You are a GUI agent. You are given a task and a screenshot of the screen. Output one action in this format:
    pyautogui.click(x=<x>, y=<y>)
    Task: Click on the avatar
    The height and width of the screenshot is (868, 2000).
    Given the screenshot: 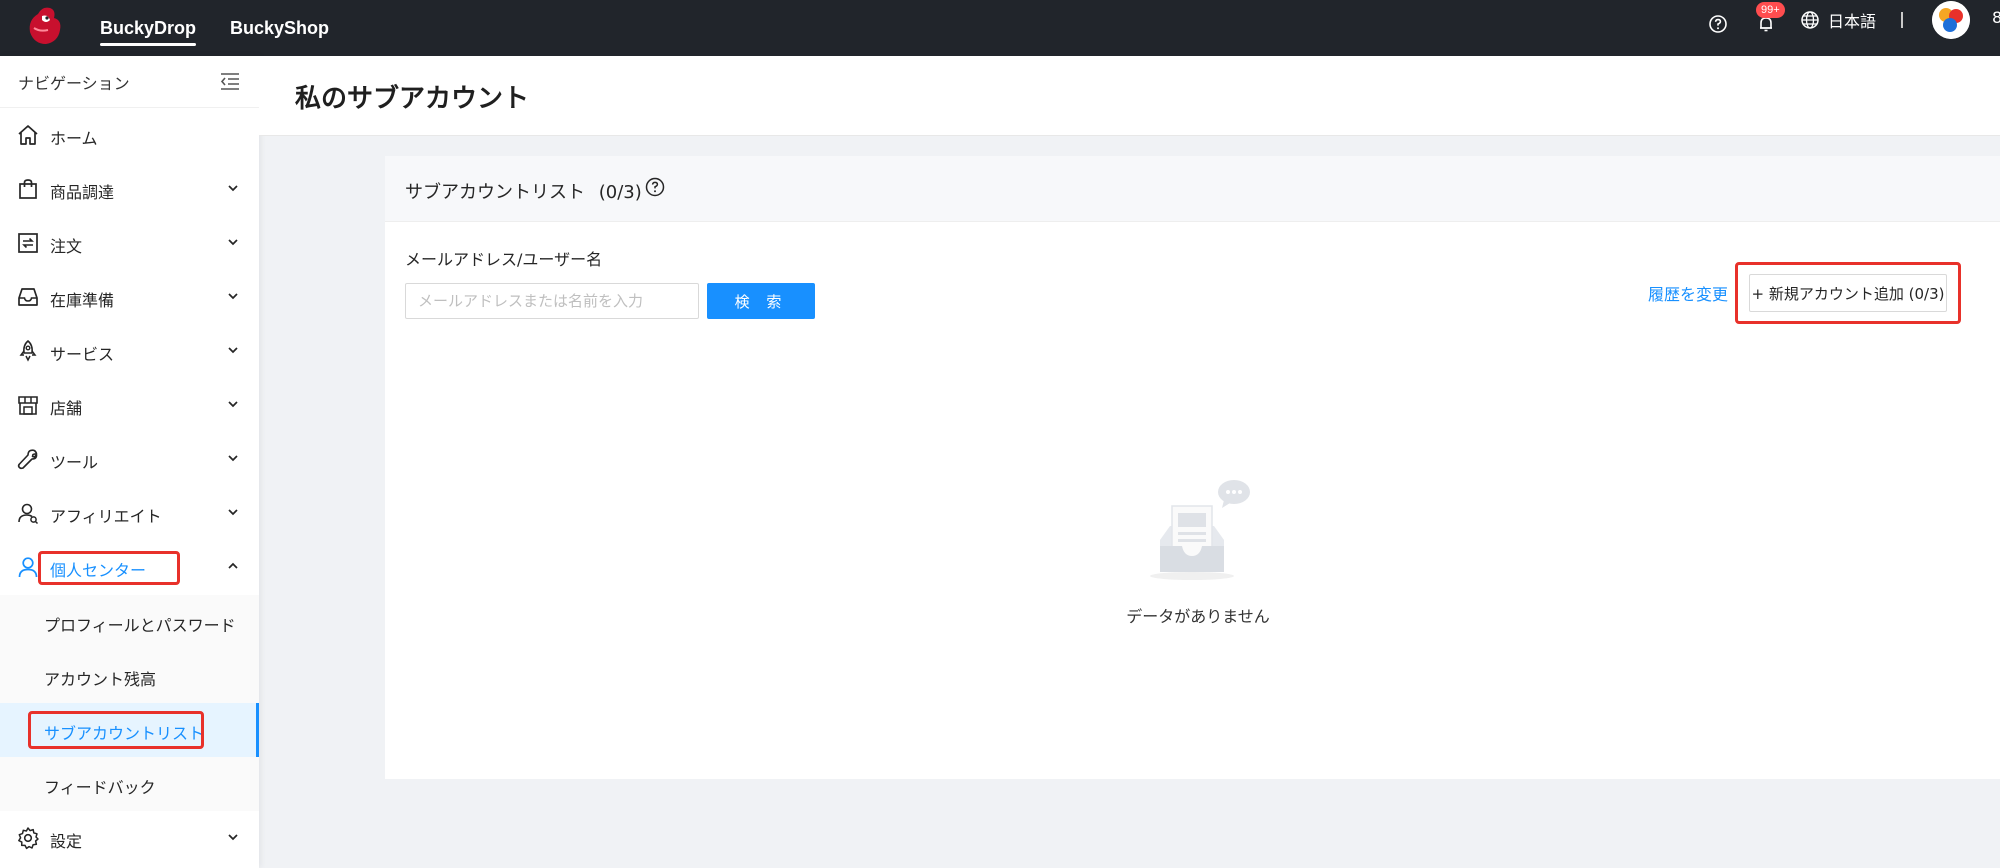 What is the action you would take?
    pyautogui.click(x=1951, y=20)
    